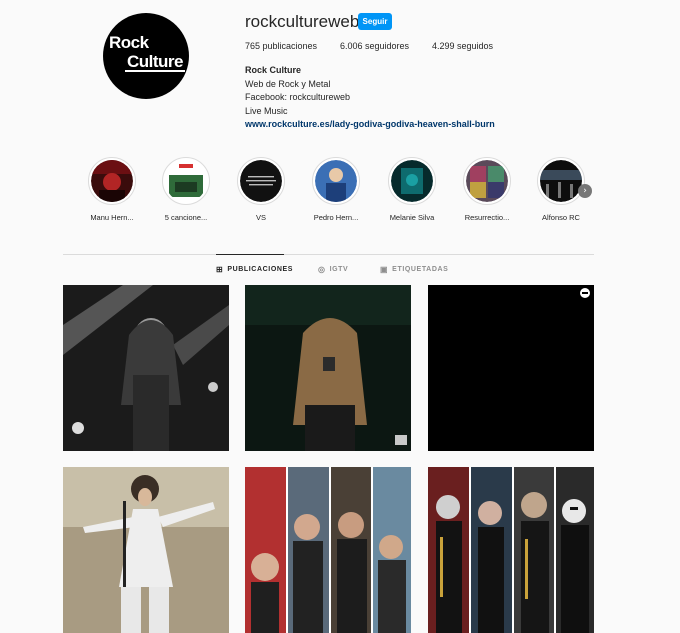 Image resolution: width=680 pixels, height=633 pixels. Describe the element at coordinates (375, 21) in the screenshot. I see `follow-button: Seguir` at that location.